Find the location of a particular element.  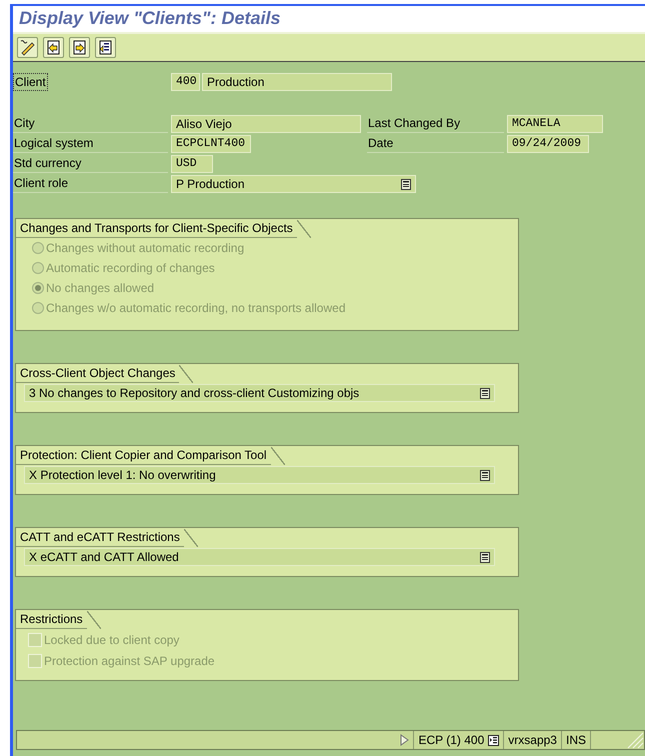

pencil-button is located at coordinates (27, 47).